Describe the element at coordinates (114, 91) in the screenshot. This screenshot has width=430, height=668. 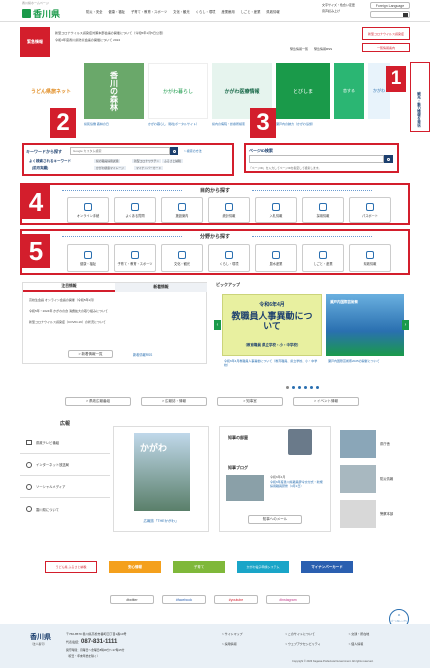
I see `banner-forest: 香川の森林` at that location.